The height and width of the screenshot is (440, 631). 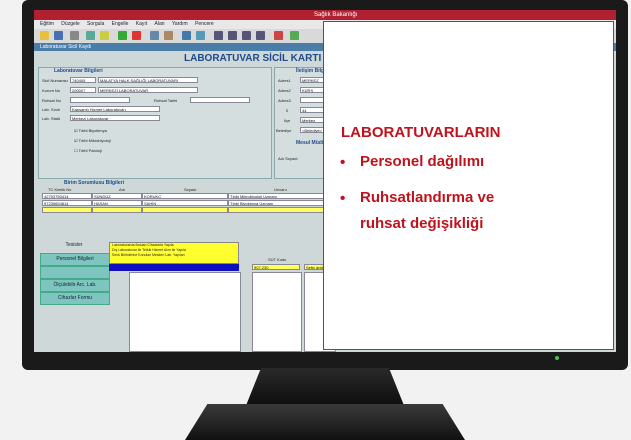 I want to click on adres1-label: Adres1, so click(x=284, y=80).